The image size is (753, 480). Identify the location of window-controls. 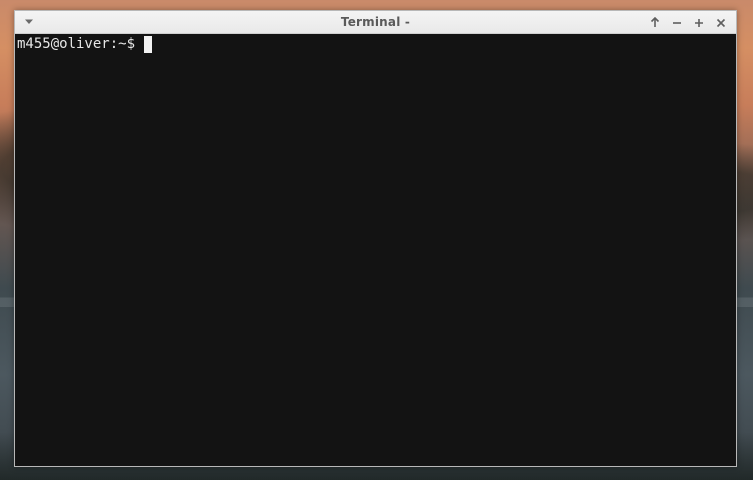
(688, 22).